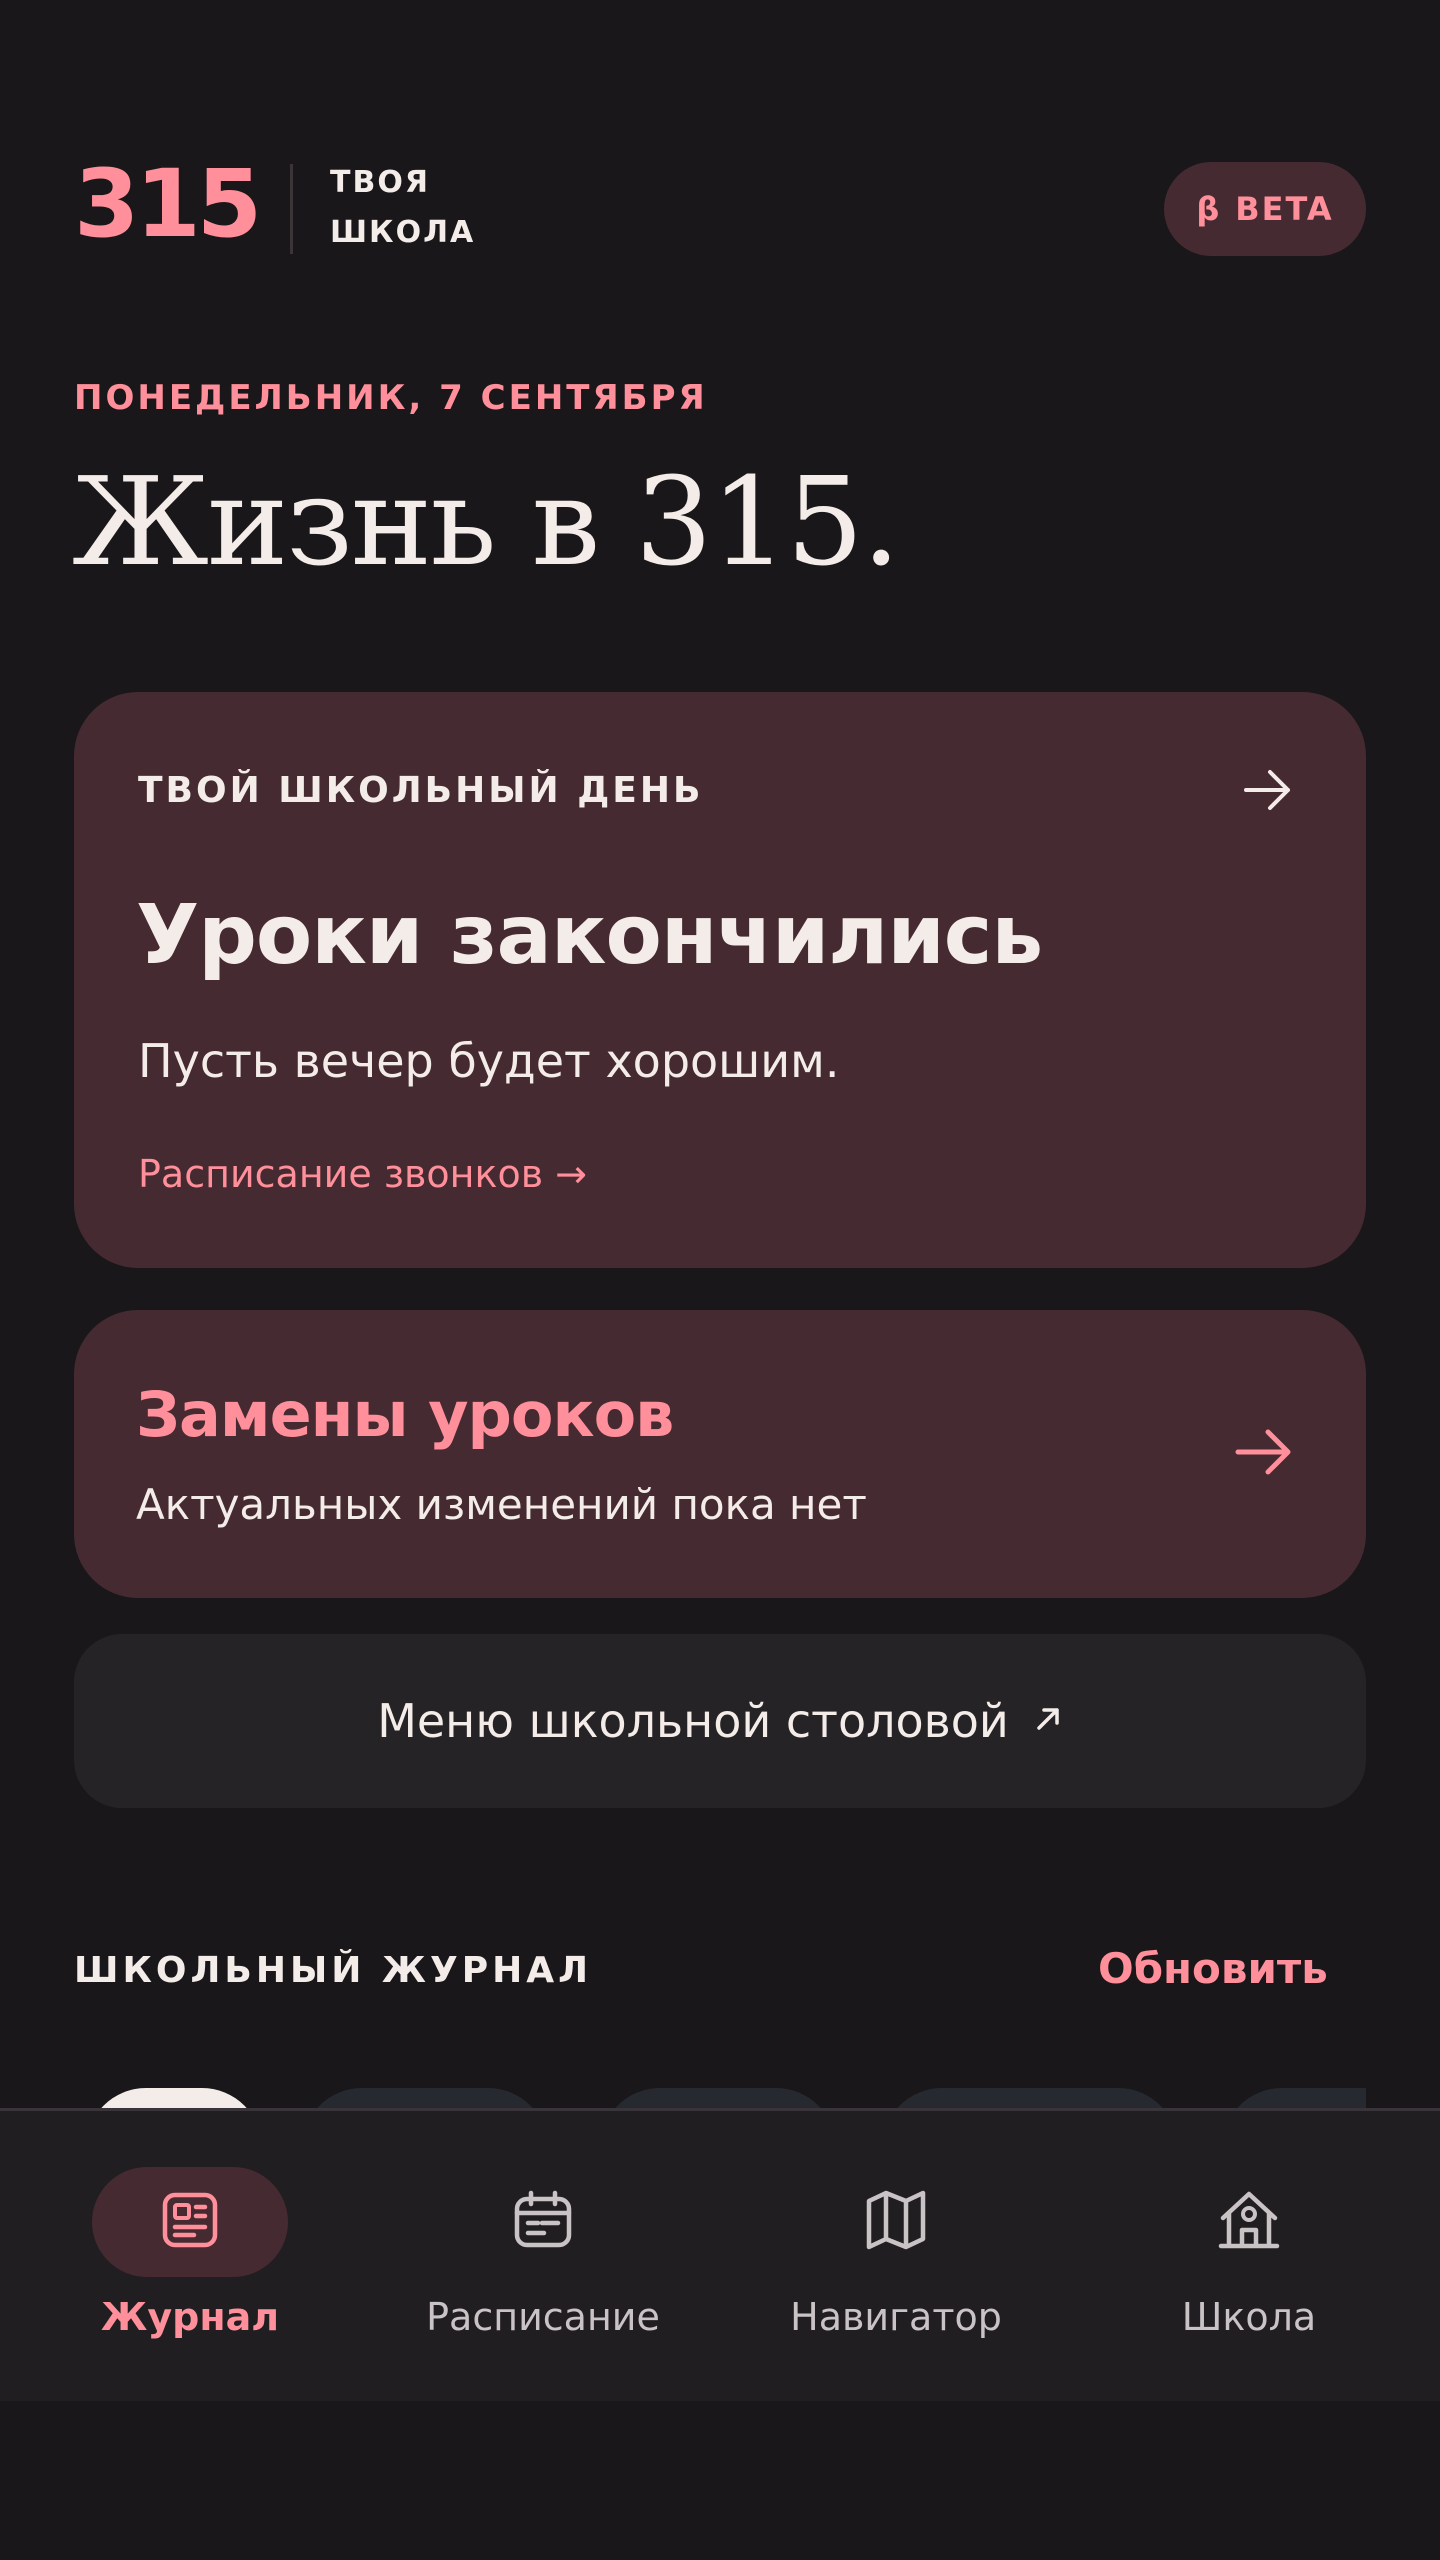 This screenshot has width=1440, height=2560. What do you see at coordinates (543, 2256) in the screenshot?
I see `nav-item-schedule: Расписание` at bounding box center [543, 2256].